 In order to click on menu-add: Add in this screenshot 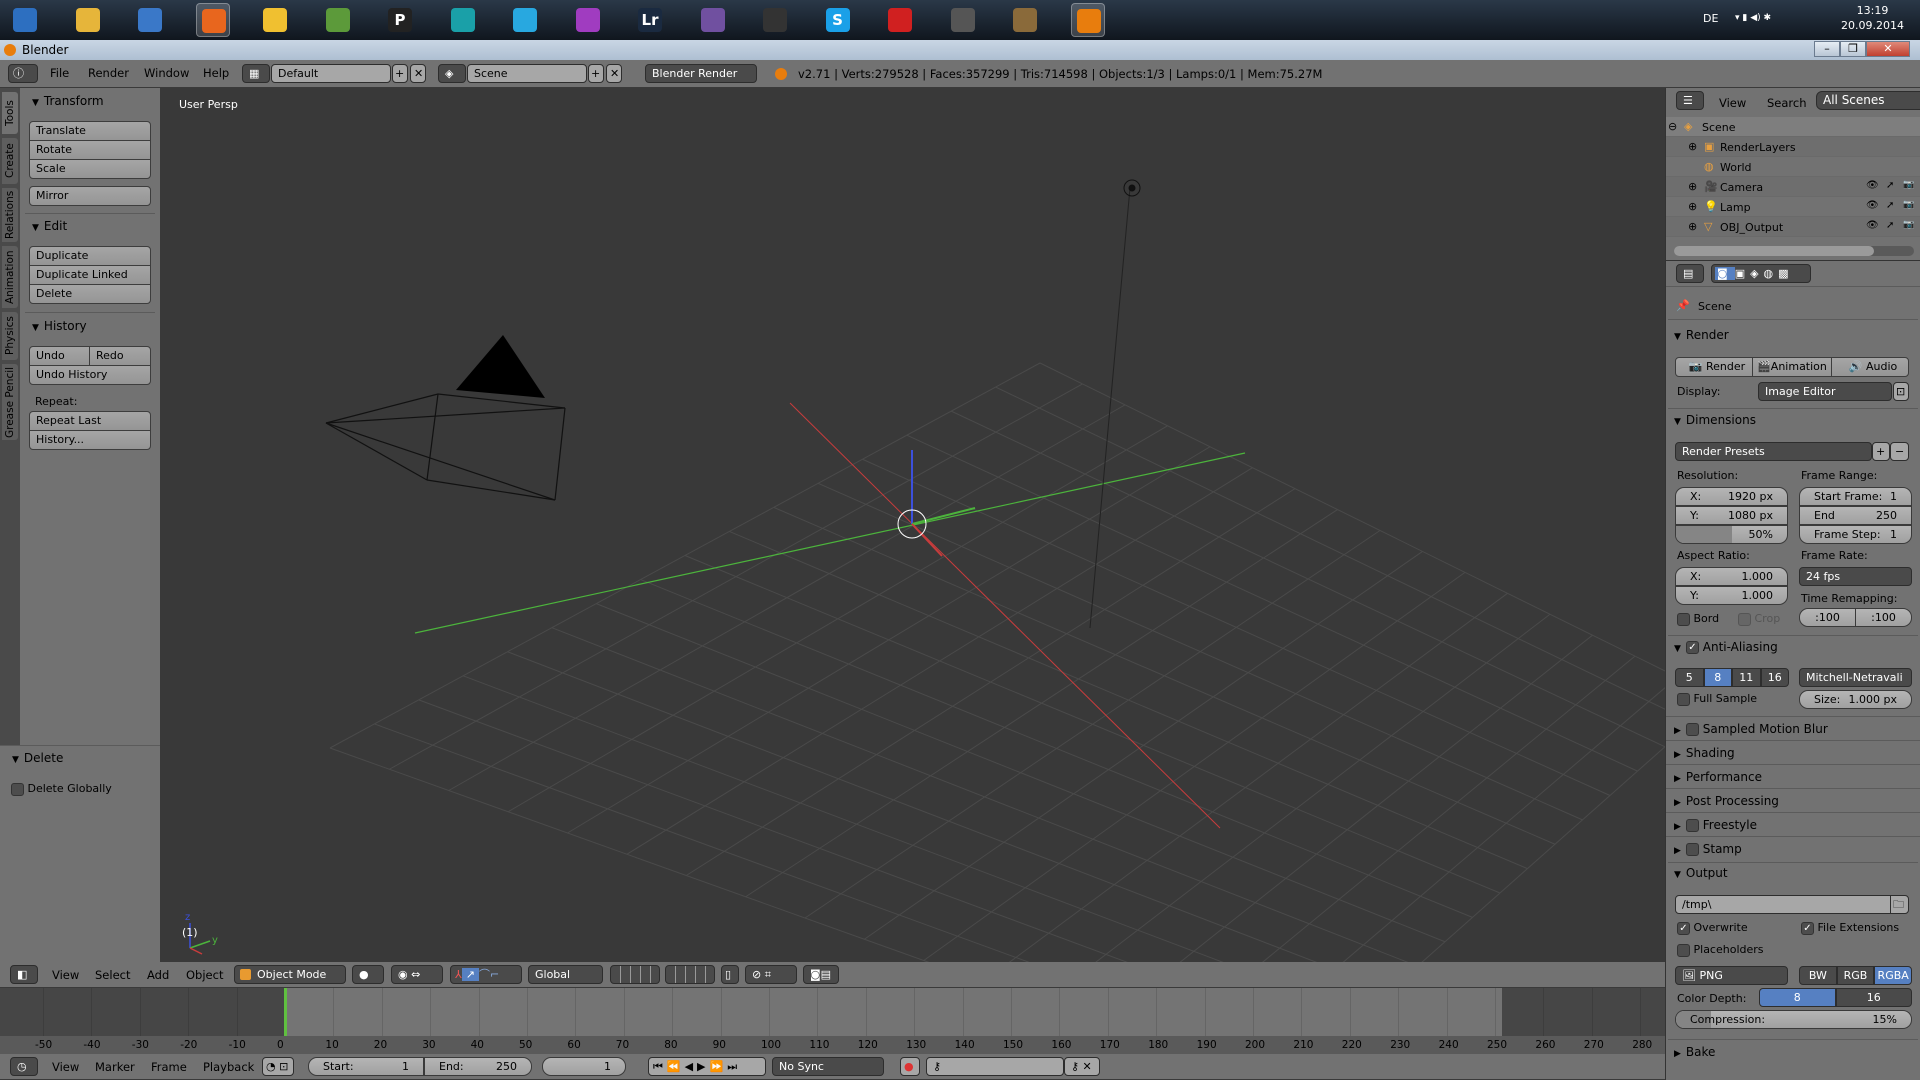, I will do `click(158, 975)`.